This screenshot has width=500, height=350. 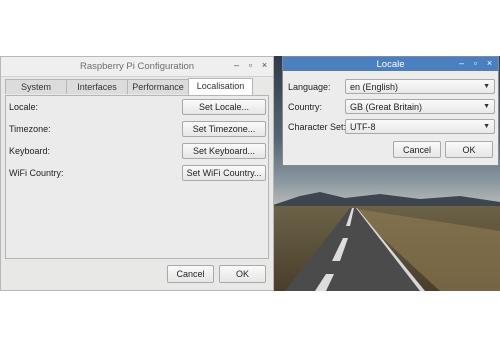 I want to click on cancel-button: Cancel, so click(x=190, y=274).